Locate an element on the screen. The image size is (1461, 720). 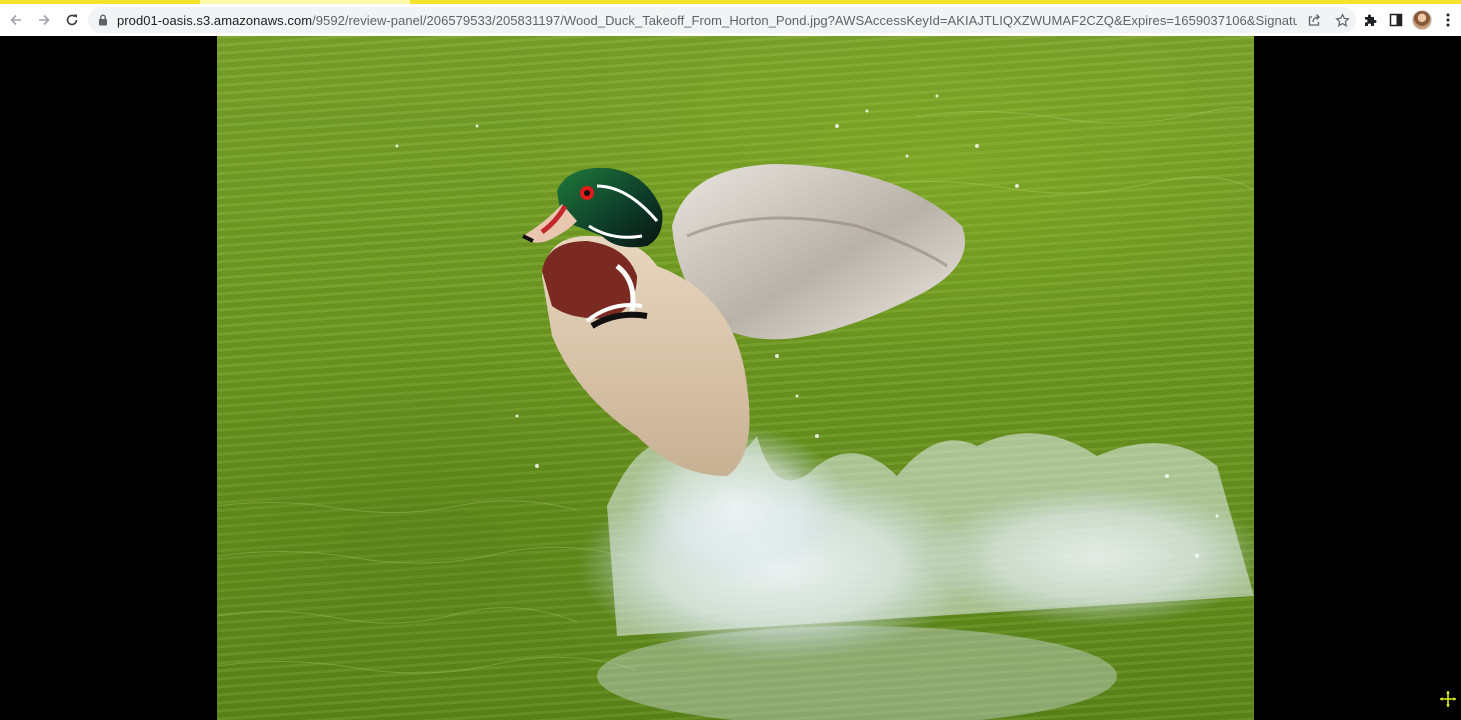
reload-icon is located at coordinates (72, 20).